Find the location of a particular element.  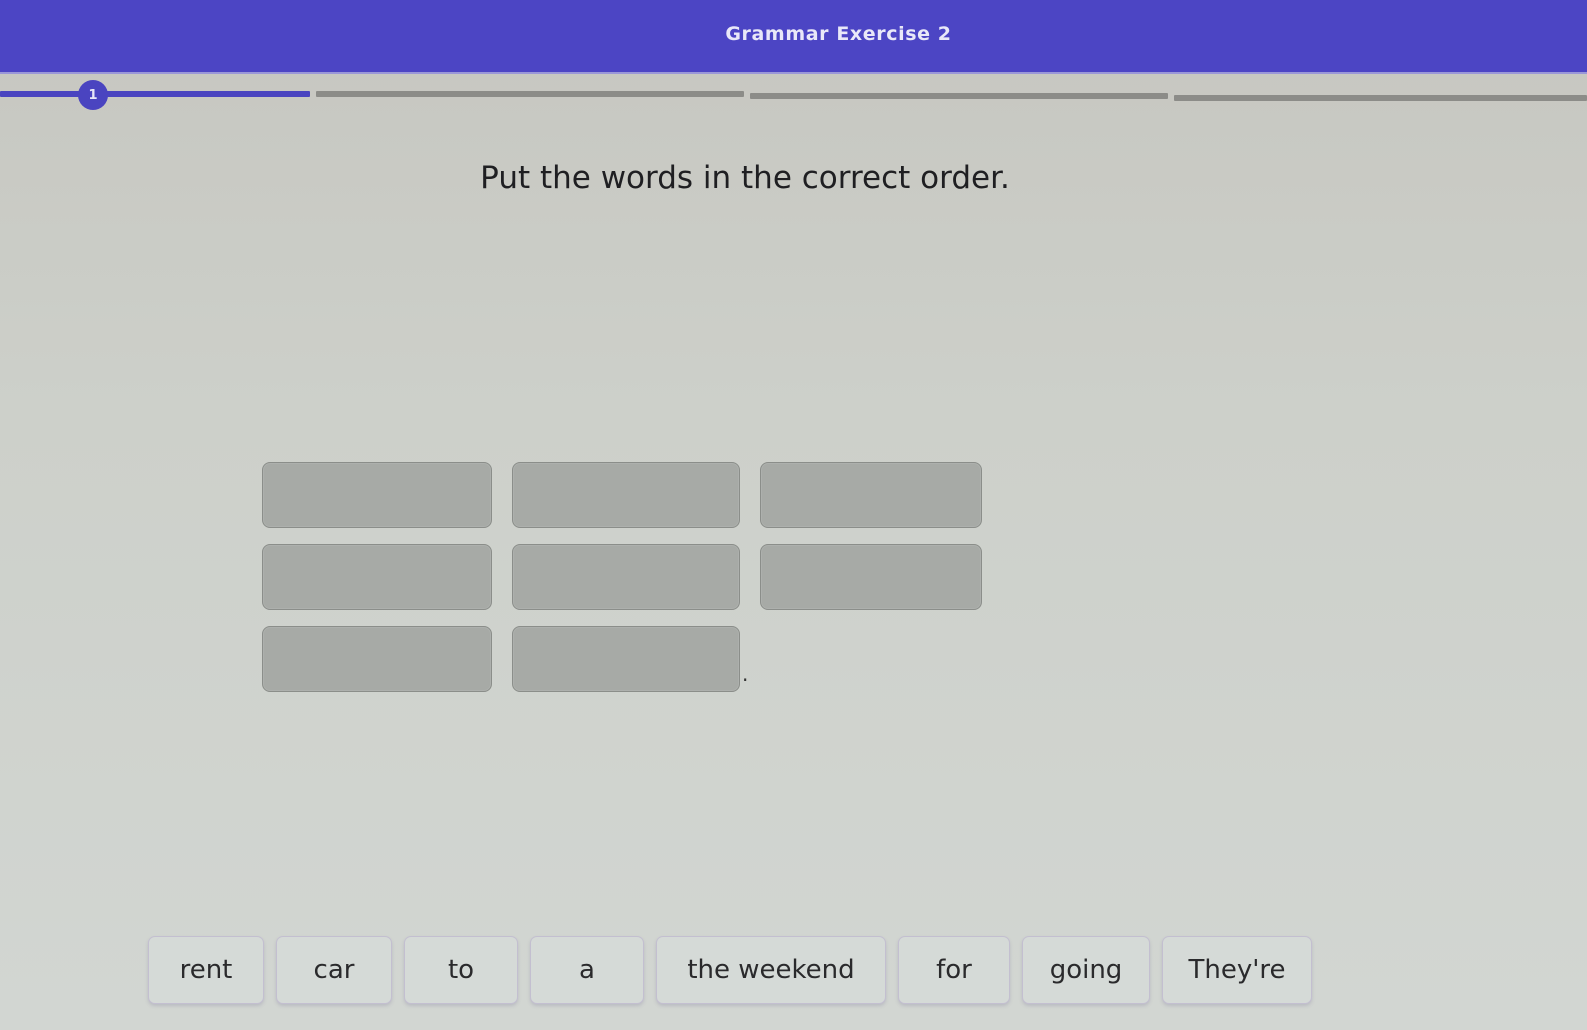

progress-bar: 1 is located at coordinates (793, 95).